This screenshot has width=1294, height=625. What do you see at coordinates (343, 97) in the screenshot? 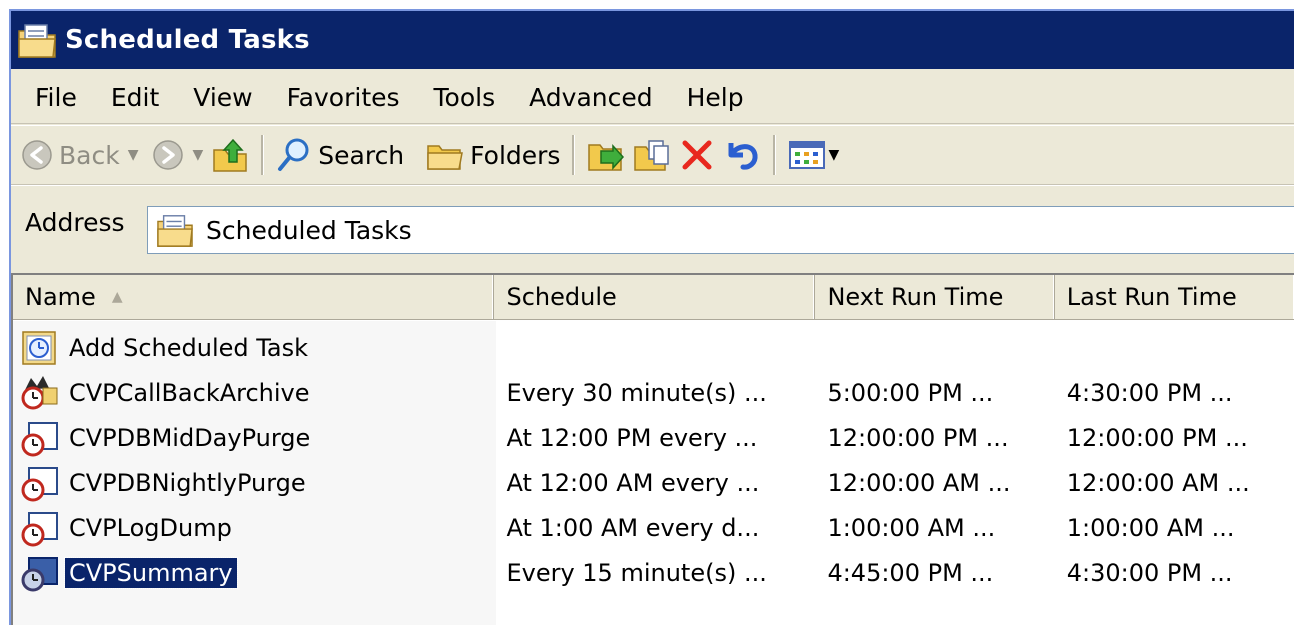
I see `menu-favorites: Favorites` at bounding box center [343, 97].